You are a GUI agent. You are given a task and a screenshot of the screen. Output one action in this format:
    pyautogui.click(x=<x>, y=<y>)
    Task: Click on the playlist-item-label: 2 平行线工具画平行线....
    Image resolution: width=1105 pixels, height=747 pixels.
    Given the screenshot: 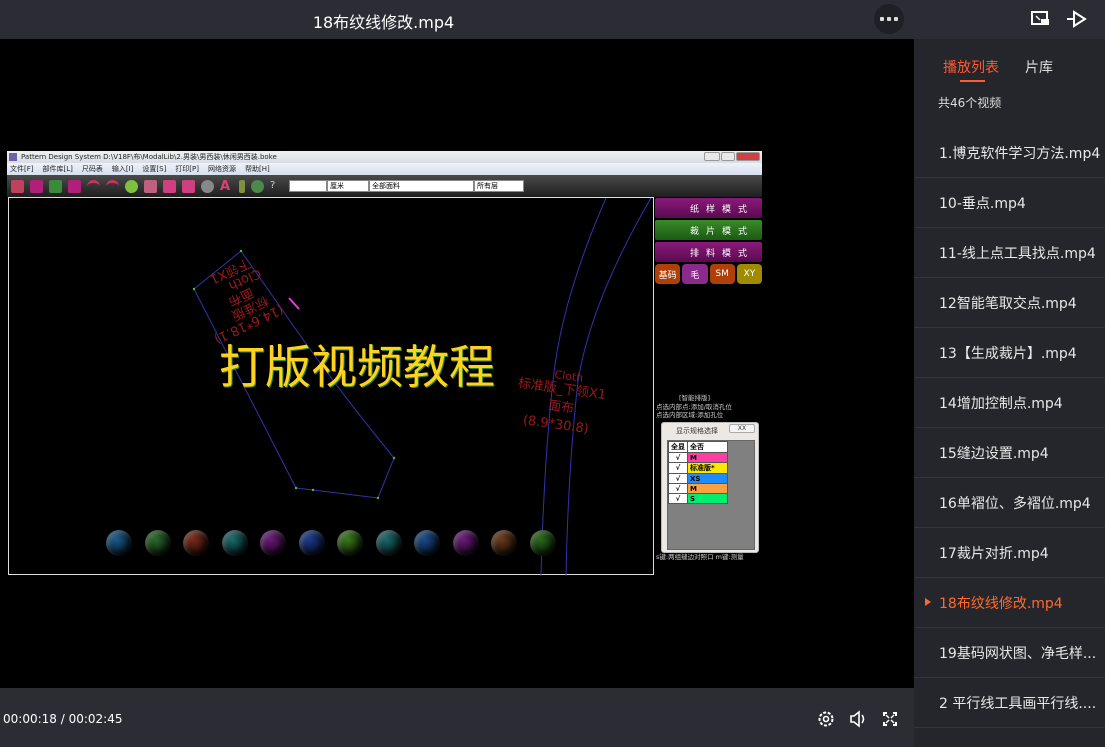 What is the action you would take?
    pyautogui.click(x=1018, y=703)
    